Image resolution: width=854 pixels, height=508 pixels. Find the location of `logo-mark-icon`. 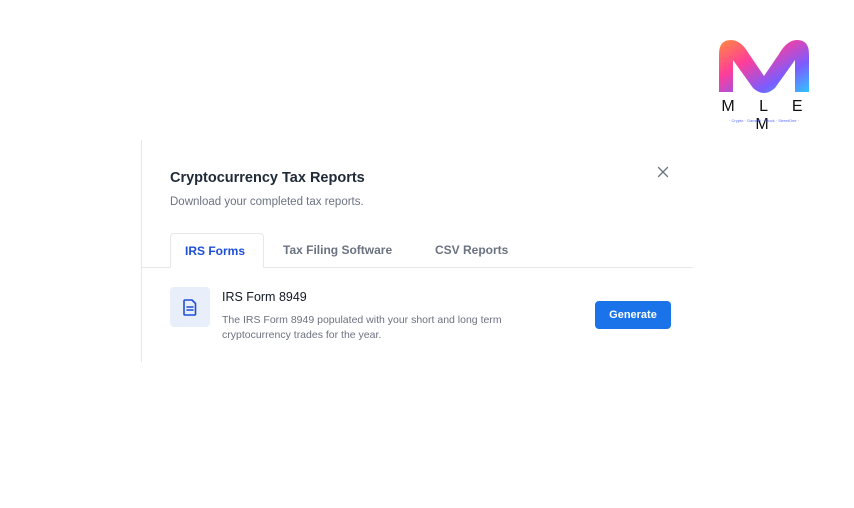

logo-mark-icon is located at coordinates (764, 66).